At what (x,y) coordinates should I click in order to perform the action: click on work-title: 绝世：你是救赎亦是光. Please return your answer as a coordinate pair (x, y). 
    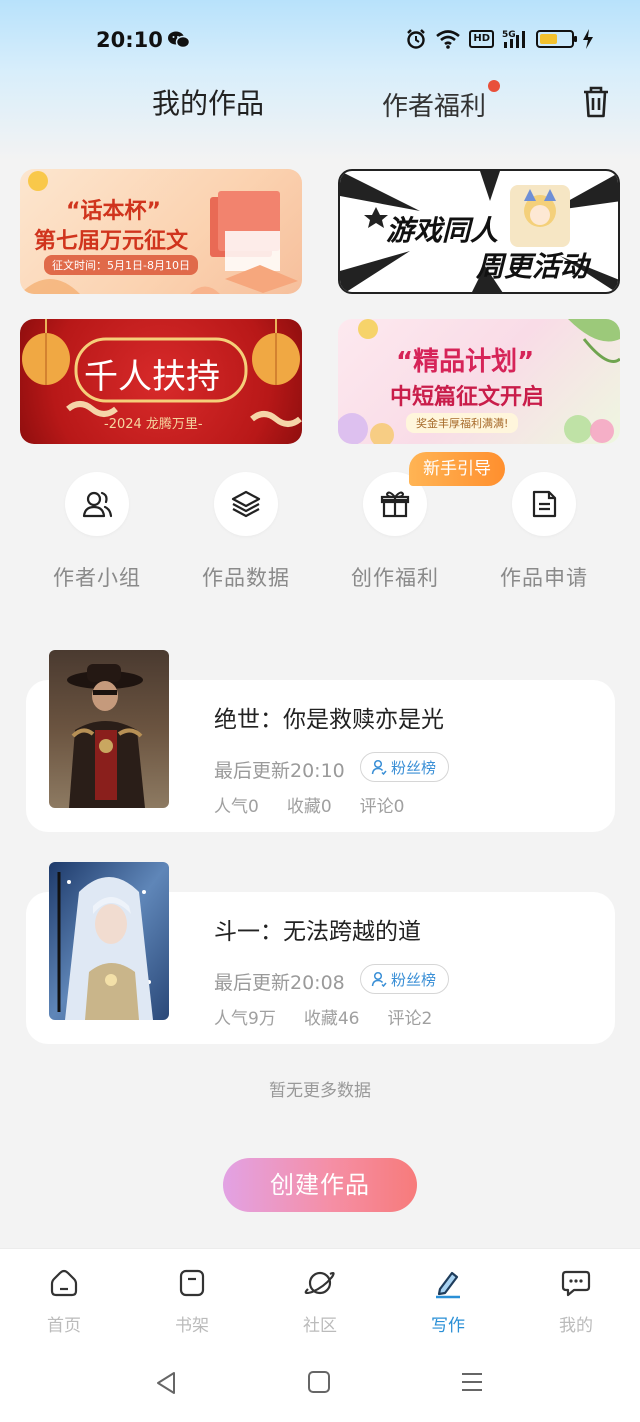
    Looking at the image, I should click on (329, 720).